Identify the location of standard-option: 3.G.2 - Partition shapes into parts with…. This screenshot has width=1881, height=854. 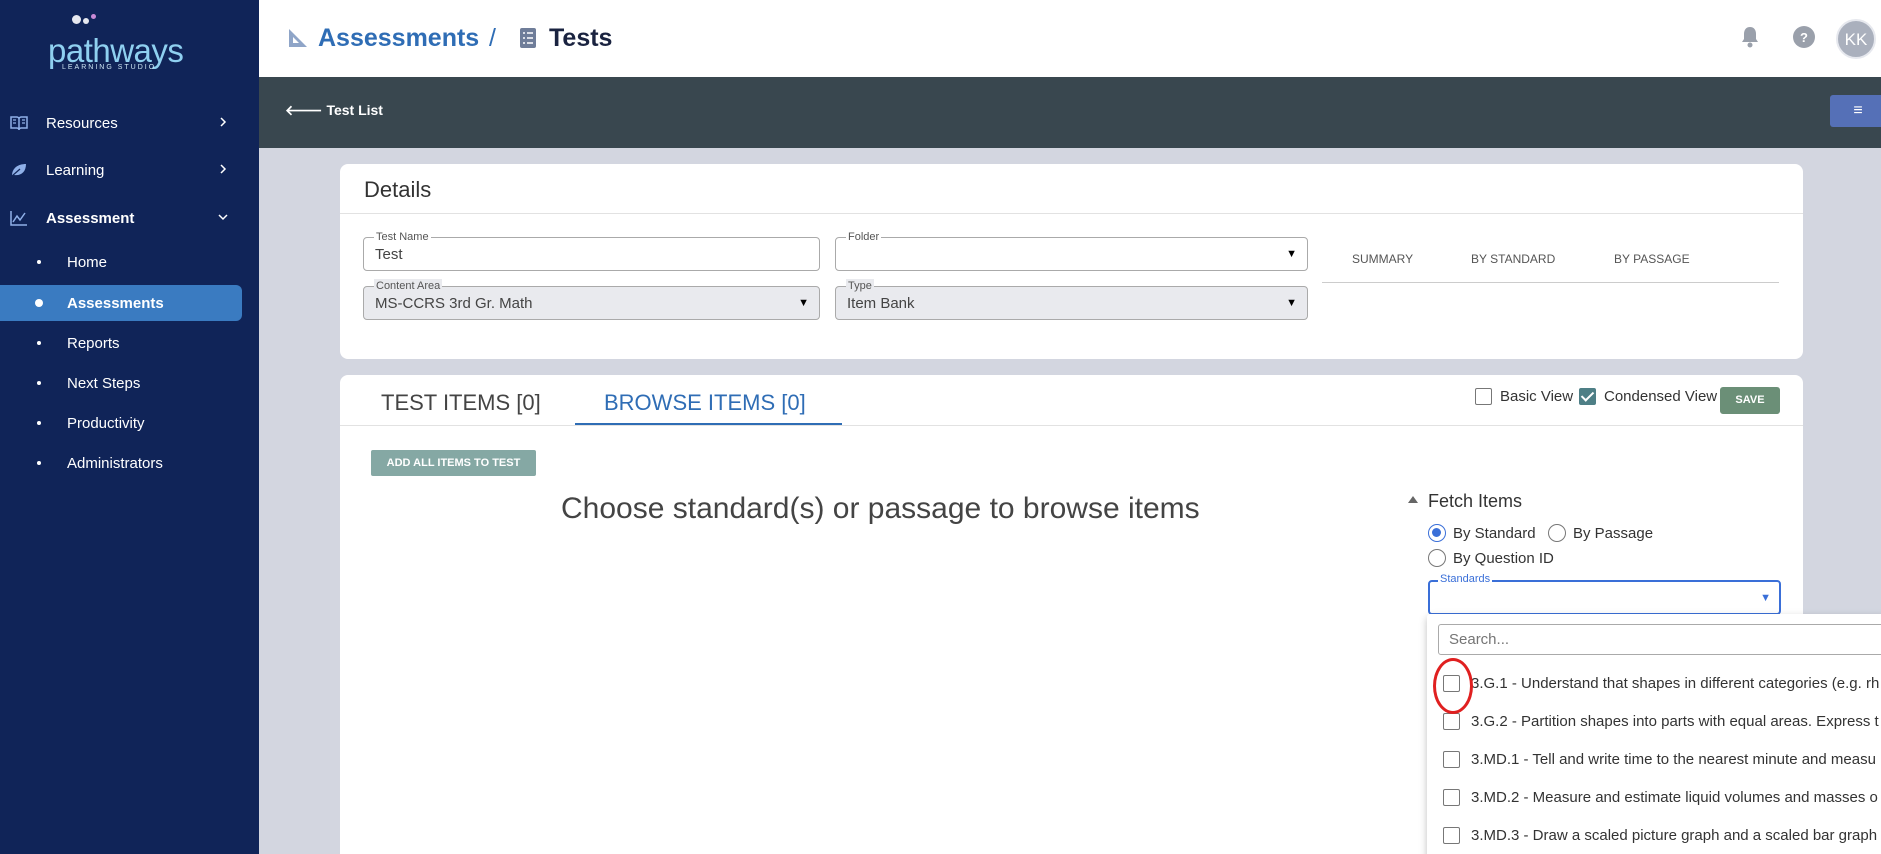
(1654, 723).